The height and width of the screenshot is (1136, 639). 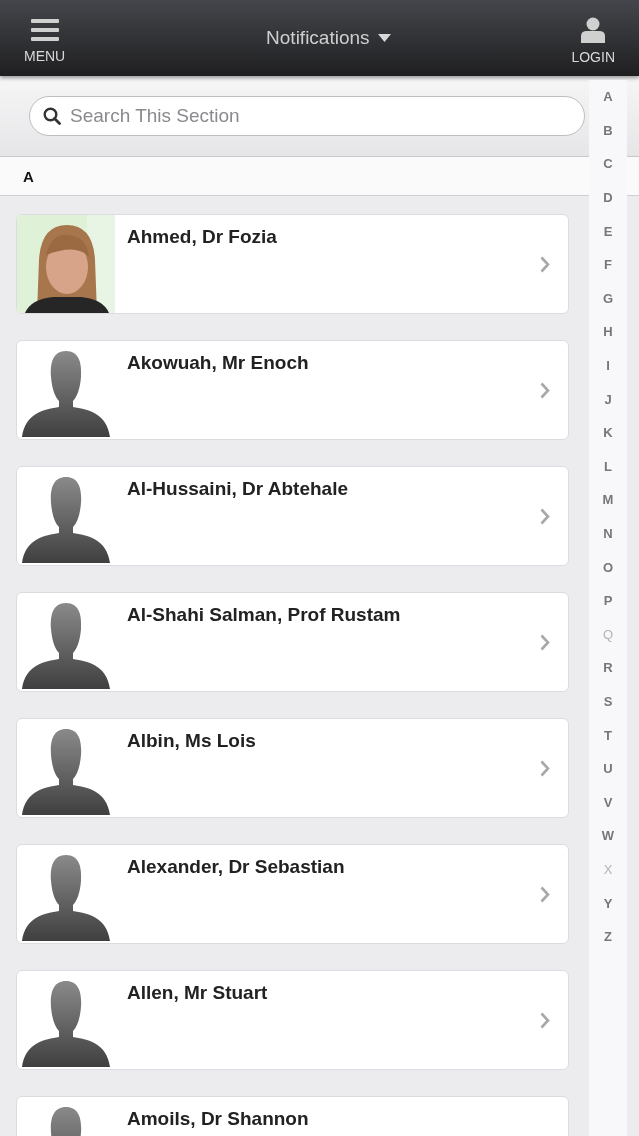 I want to click on index-letter: N, so click(x=608, y=533).